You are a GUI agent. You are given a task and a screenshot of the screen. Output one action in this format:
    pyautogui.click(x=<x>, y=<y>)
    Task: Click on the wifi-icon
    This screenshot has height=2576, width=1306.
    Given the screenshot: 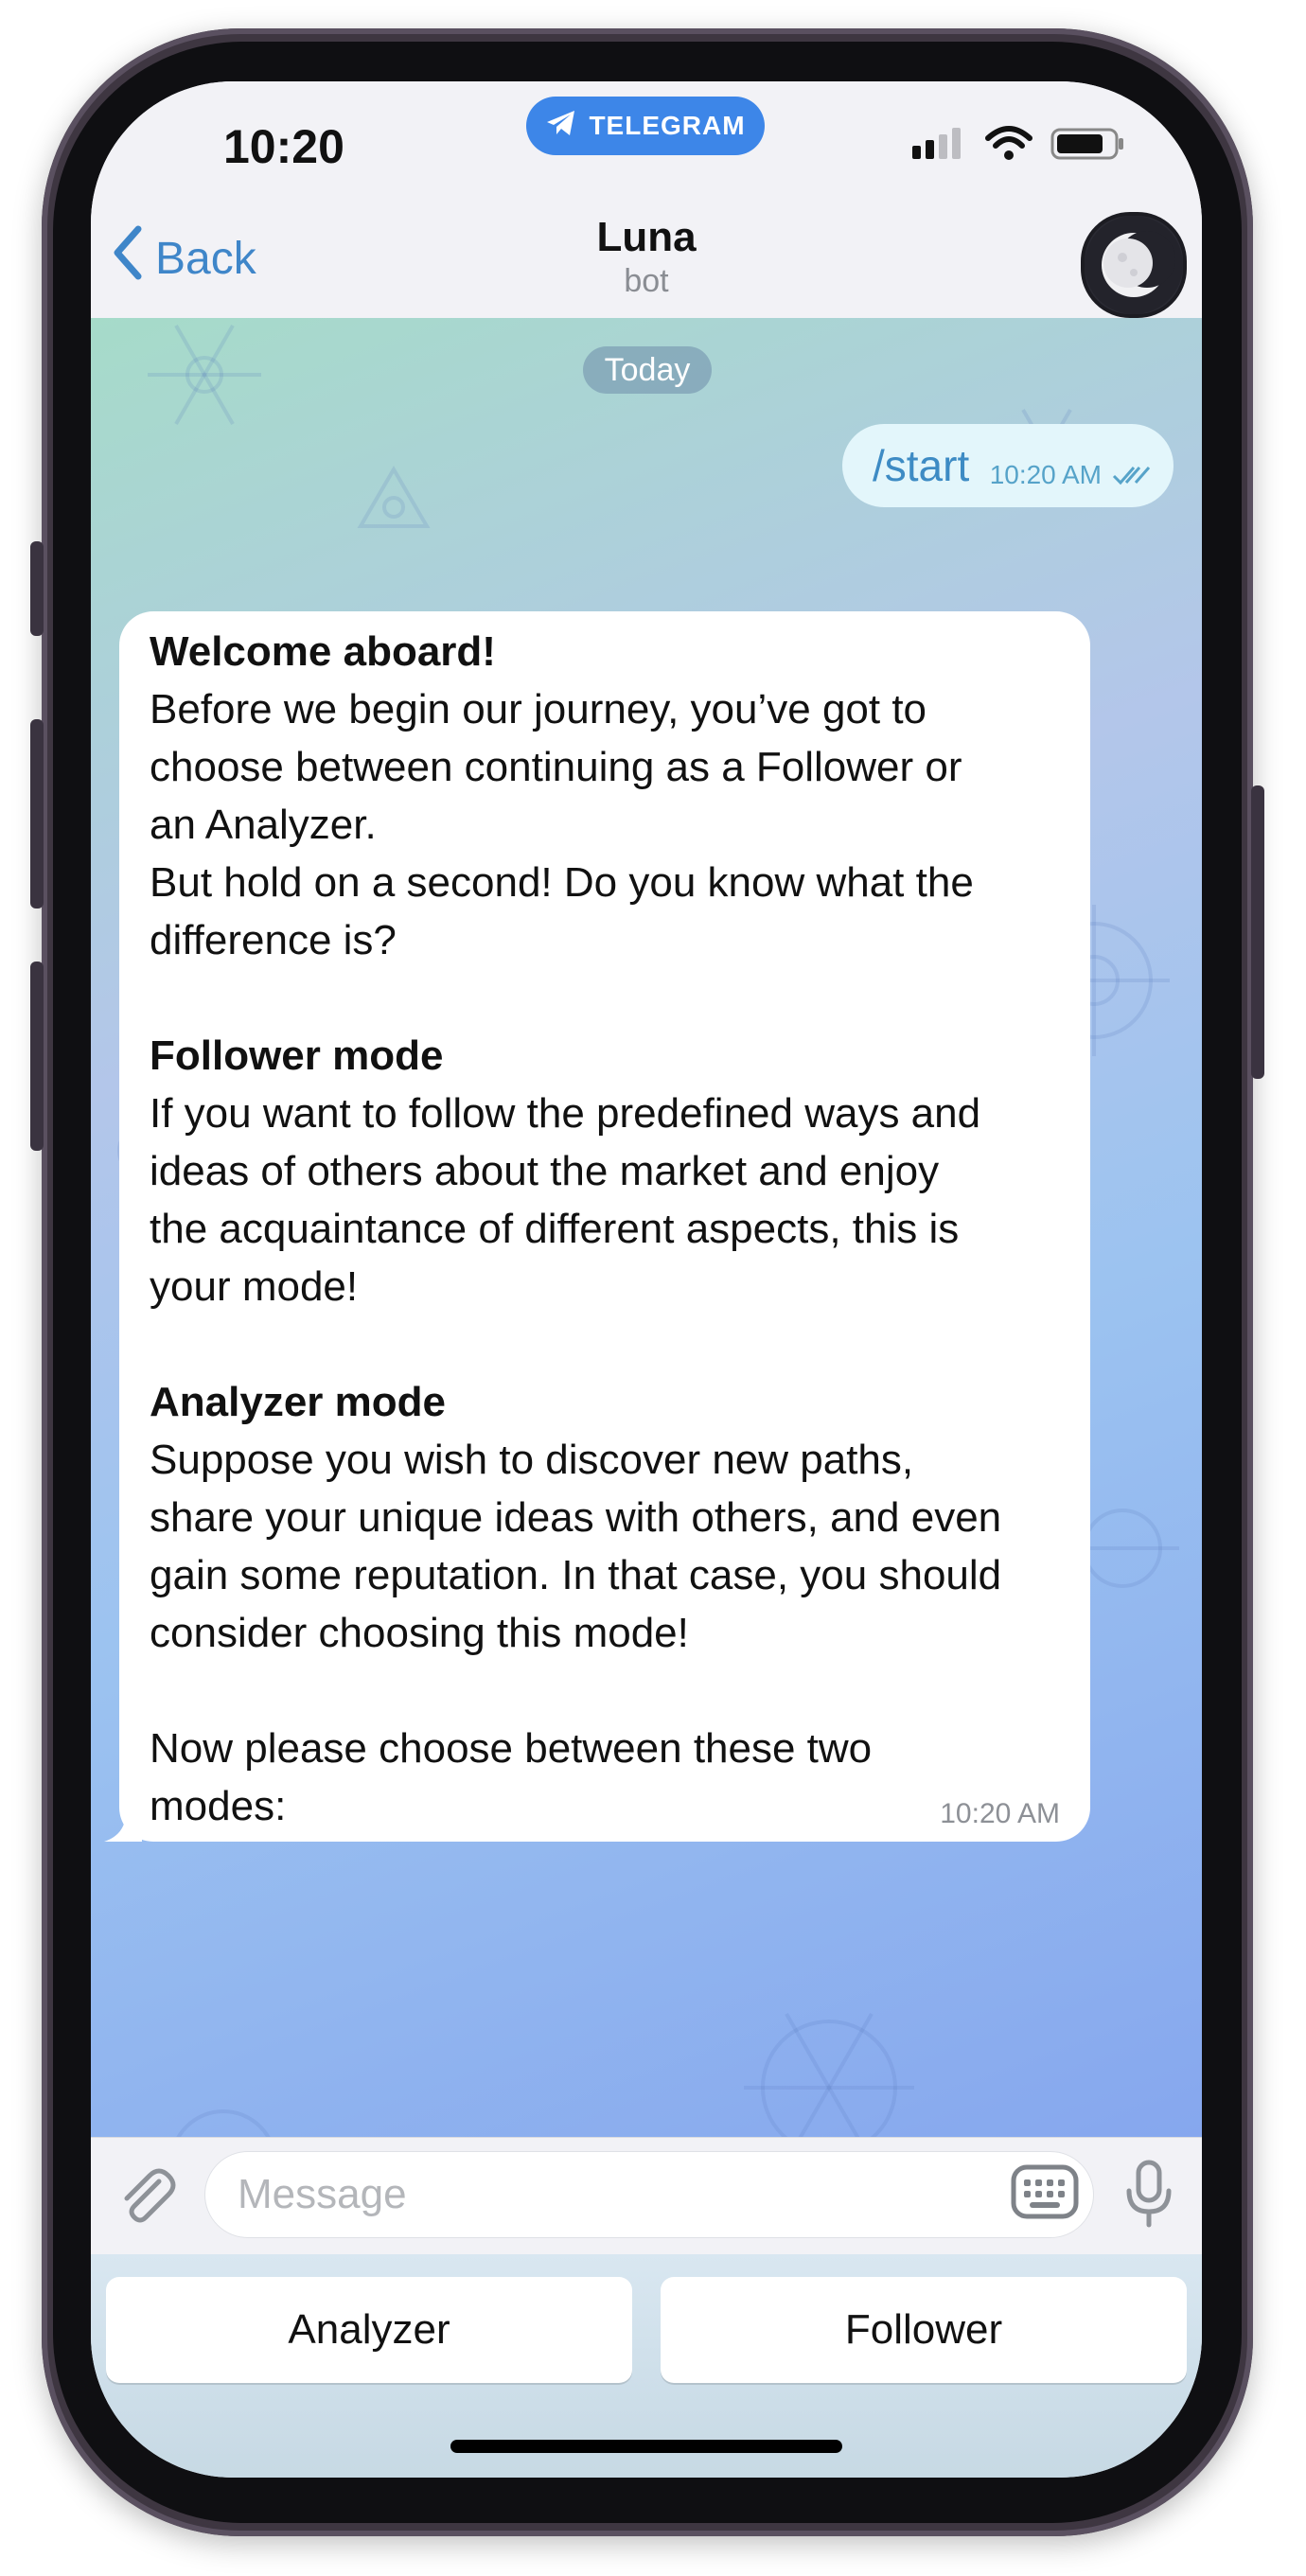 What is the action you would take?
    pyautogui.click(x=1009, y=146)
    